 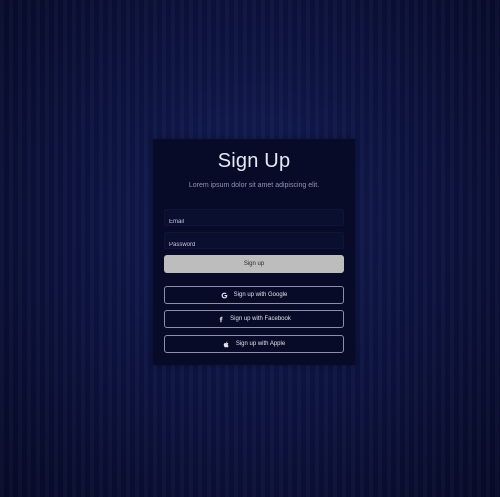 I want to click on google-signup-button: Sign up with Google, so click(x=254, y=295).